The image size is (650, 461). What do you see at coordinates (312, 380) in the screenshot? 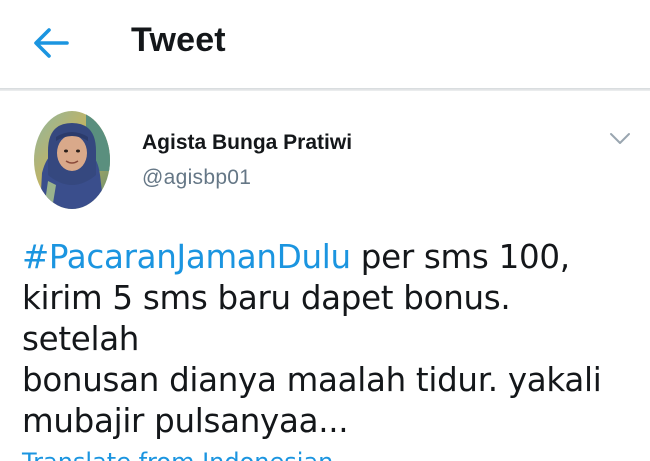
I see `tweet-text-line-3: bonusan dianya maalah tidur. yakali` at bounding box center [312, 380].